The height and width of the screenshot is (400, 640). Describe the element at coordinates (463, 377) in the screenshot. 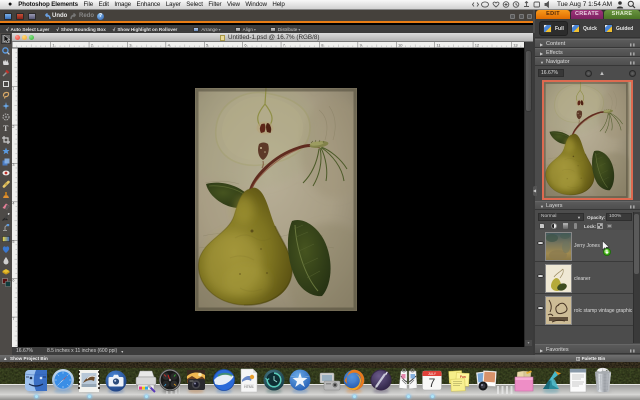

I see `svg-text: Fun` at that location.